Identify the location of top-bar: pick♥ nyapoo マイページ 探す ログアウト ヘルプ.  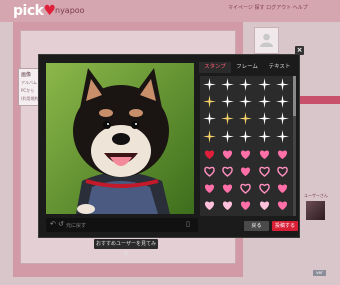
(170, 11).